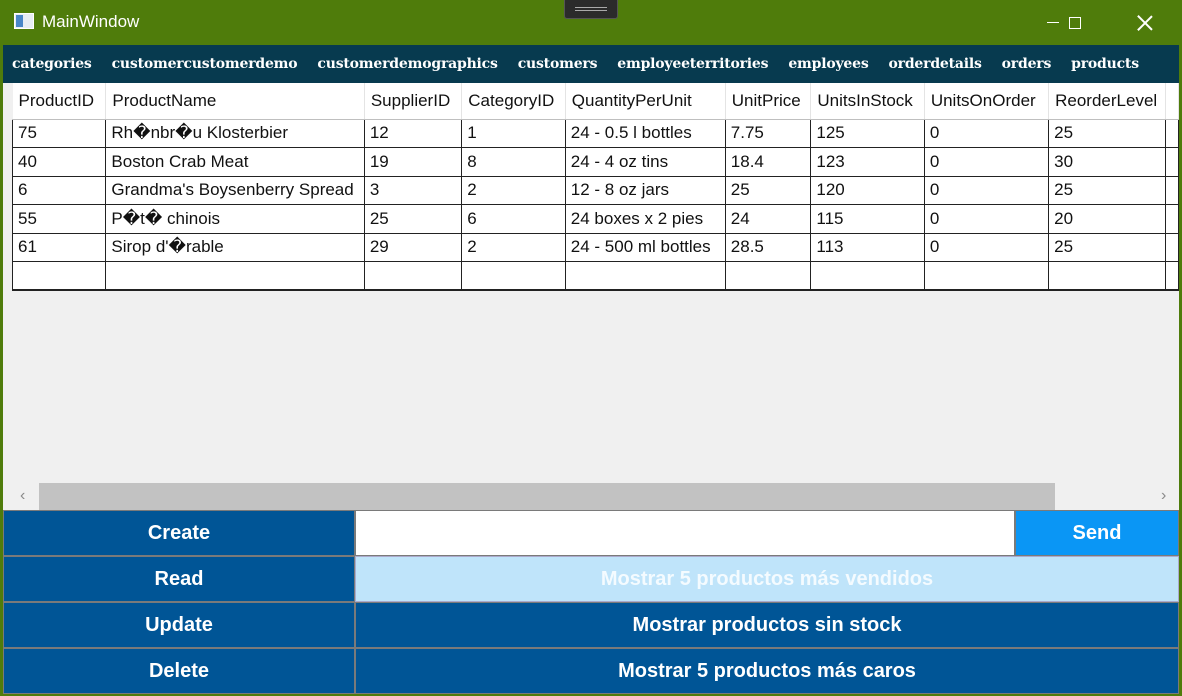  What do you see at coordinates (59, 219) in the screenshot?
I see `table-cell: 55` at bounding box center [59, 219].